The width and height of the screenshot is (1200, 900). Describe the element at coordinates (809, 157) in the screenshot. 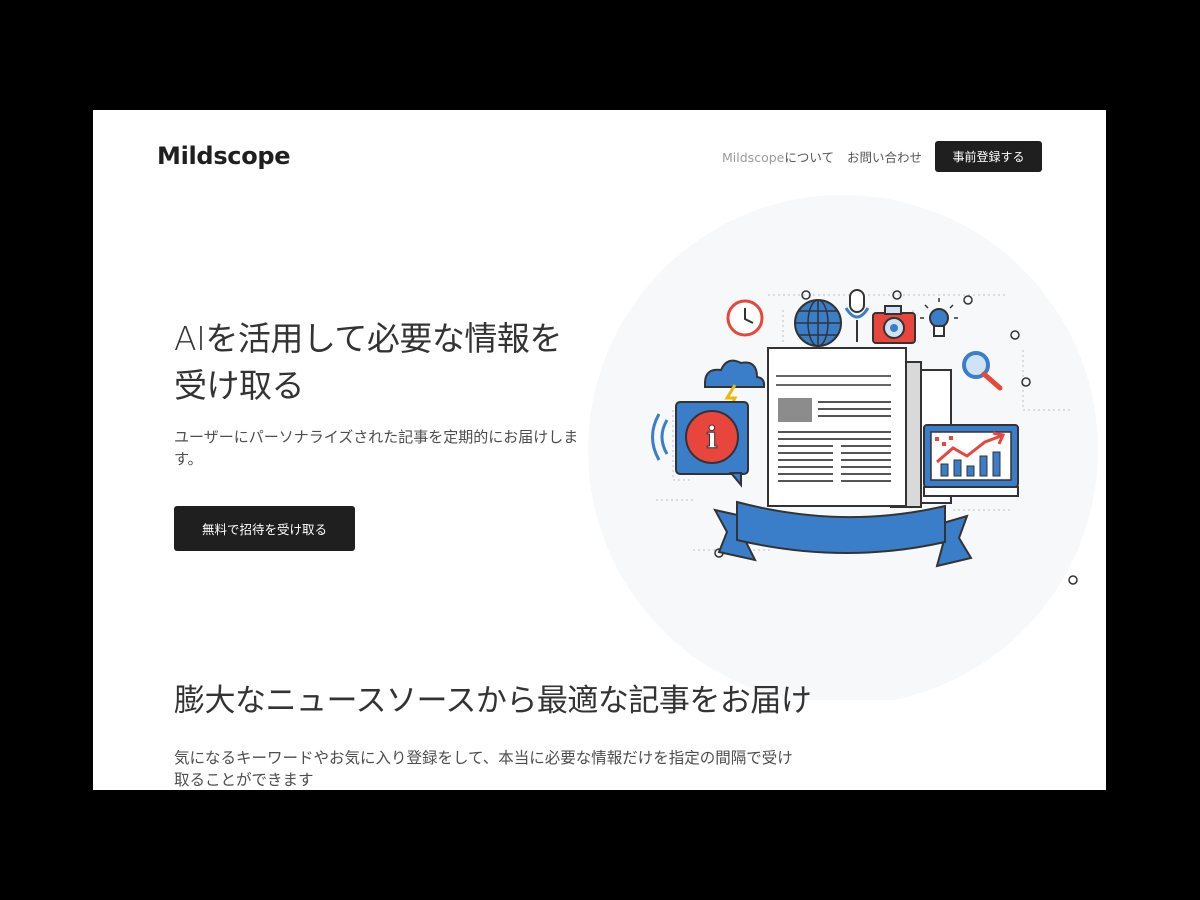

I see `nav-about-suffix: について` at that location.